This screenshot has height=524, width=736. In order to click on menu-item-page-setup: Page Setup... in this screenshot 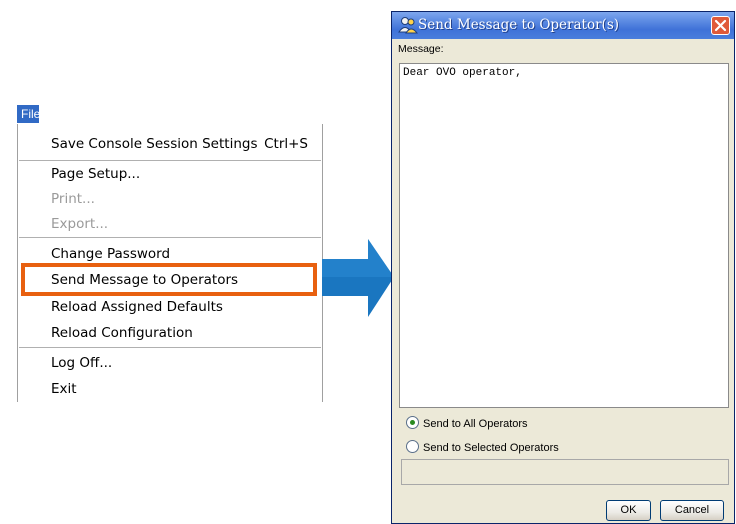, I will do `click(170, 174)`.